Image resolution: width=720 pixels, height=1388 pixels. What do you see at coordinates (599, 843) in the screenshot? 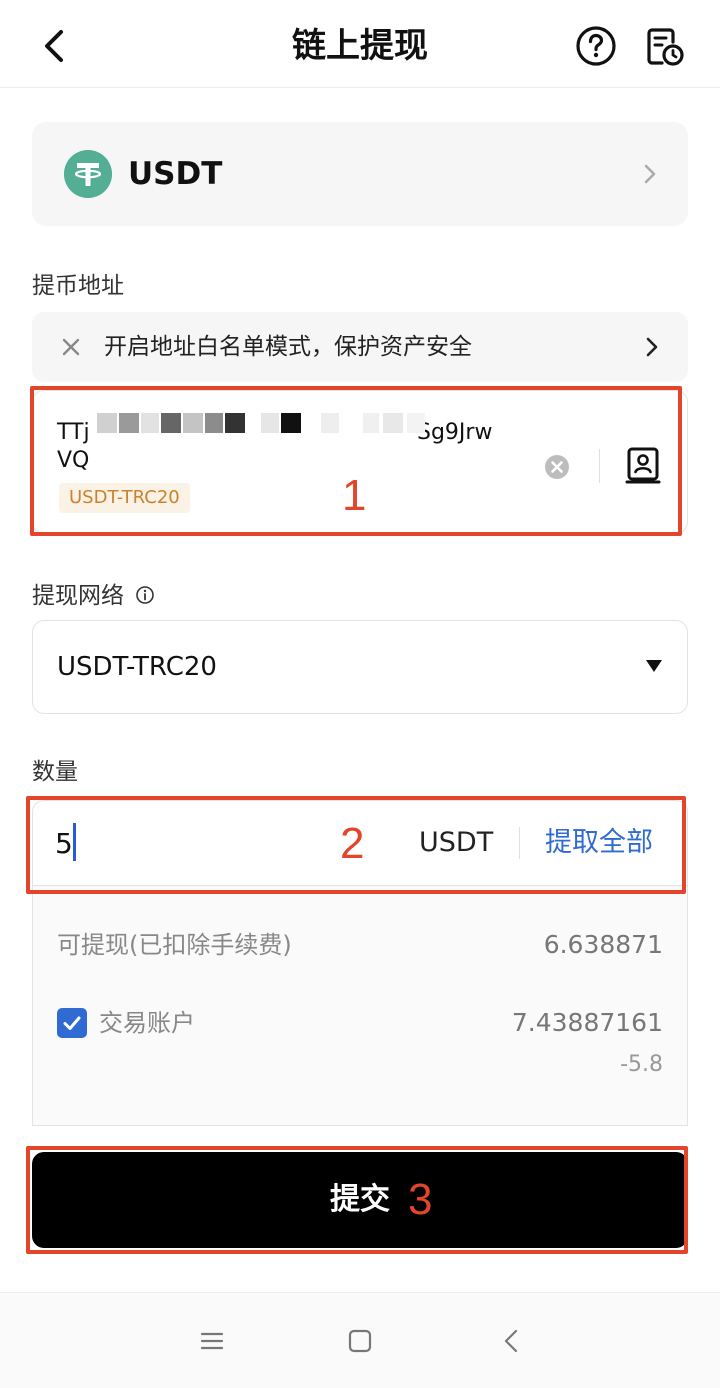
I see `withdraw-all-button: 提取全部` at bounding box center [599, 843].